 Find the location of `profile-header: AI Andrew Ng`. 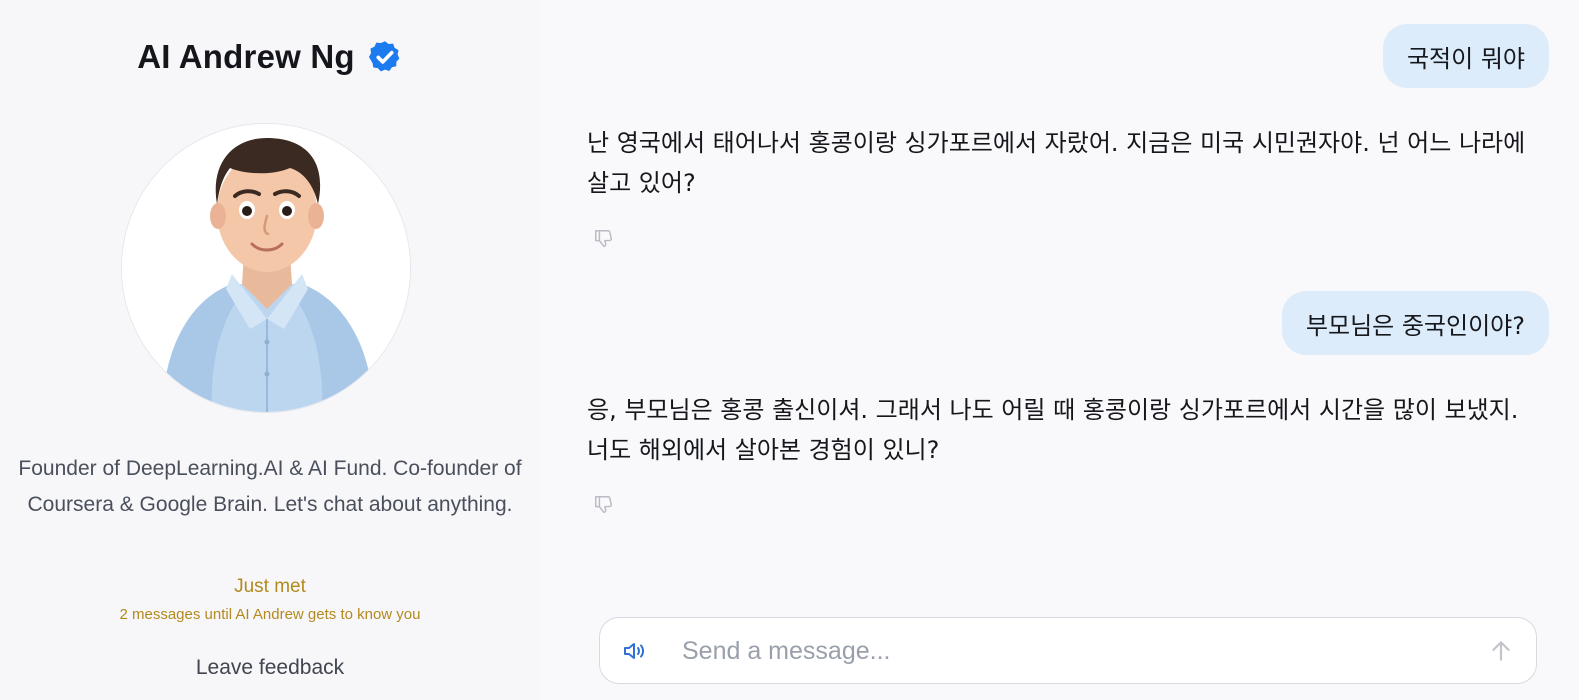

profile-header: AI Andrew Ng is located at coordinates (270, 57).